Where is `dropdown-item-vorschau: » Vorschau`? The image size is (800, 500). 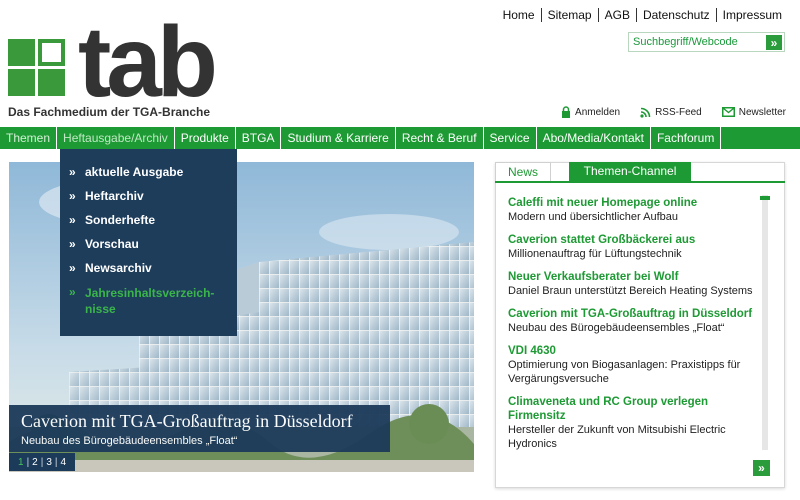 dropdown-item-vorschau: » Vorschau is located at coordinates (148, 249).